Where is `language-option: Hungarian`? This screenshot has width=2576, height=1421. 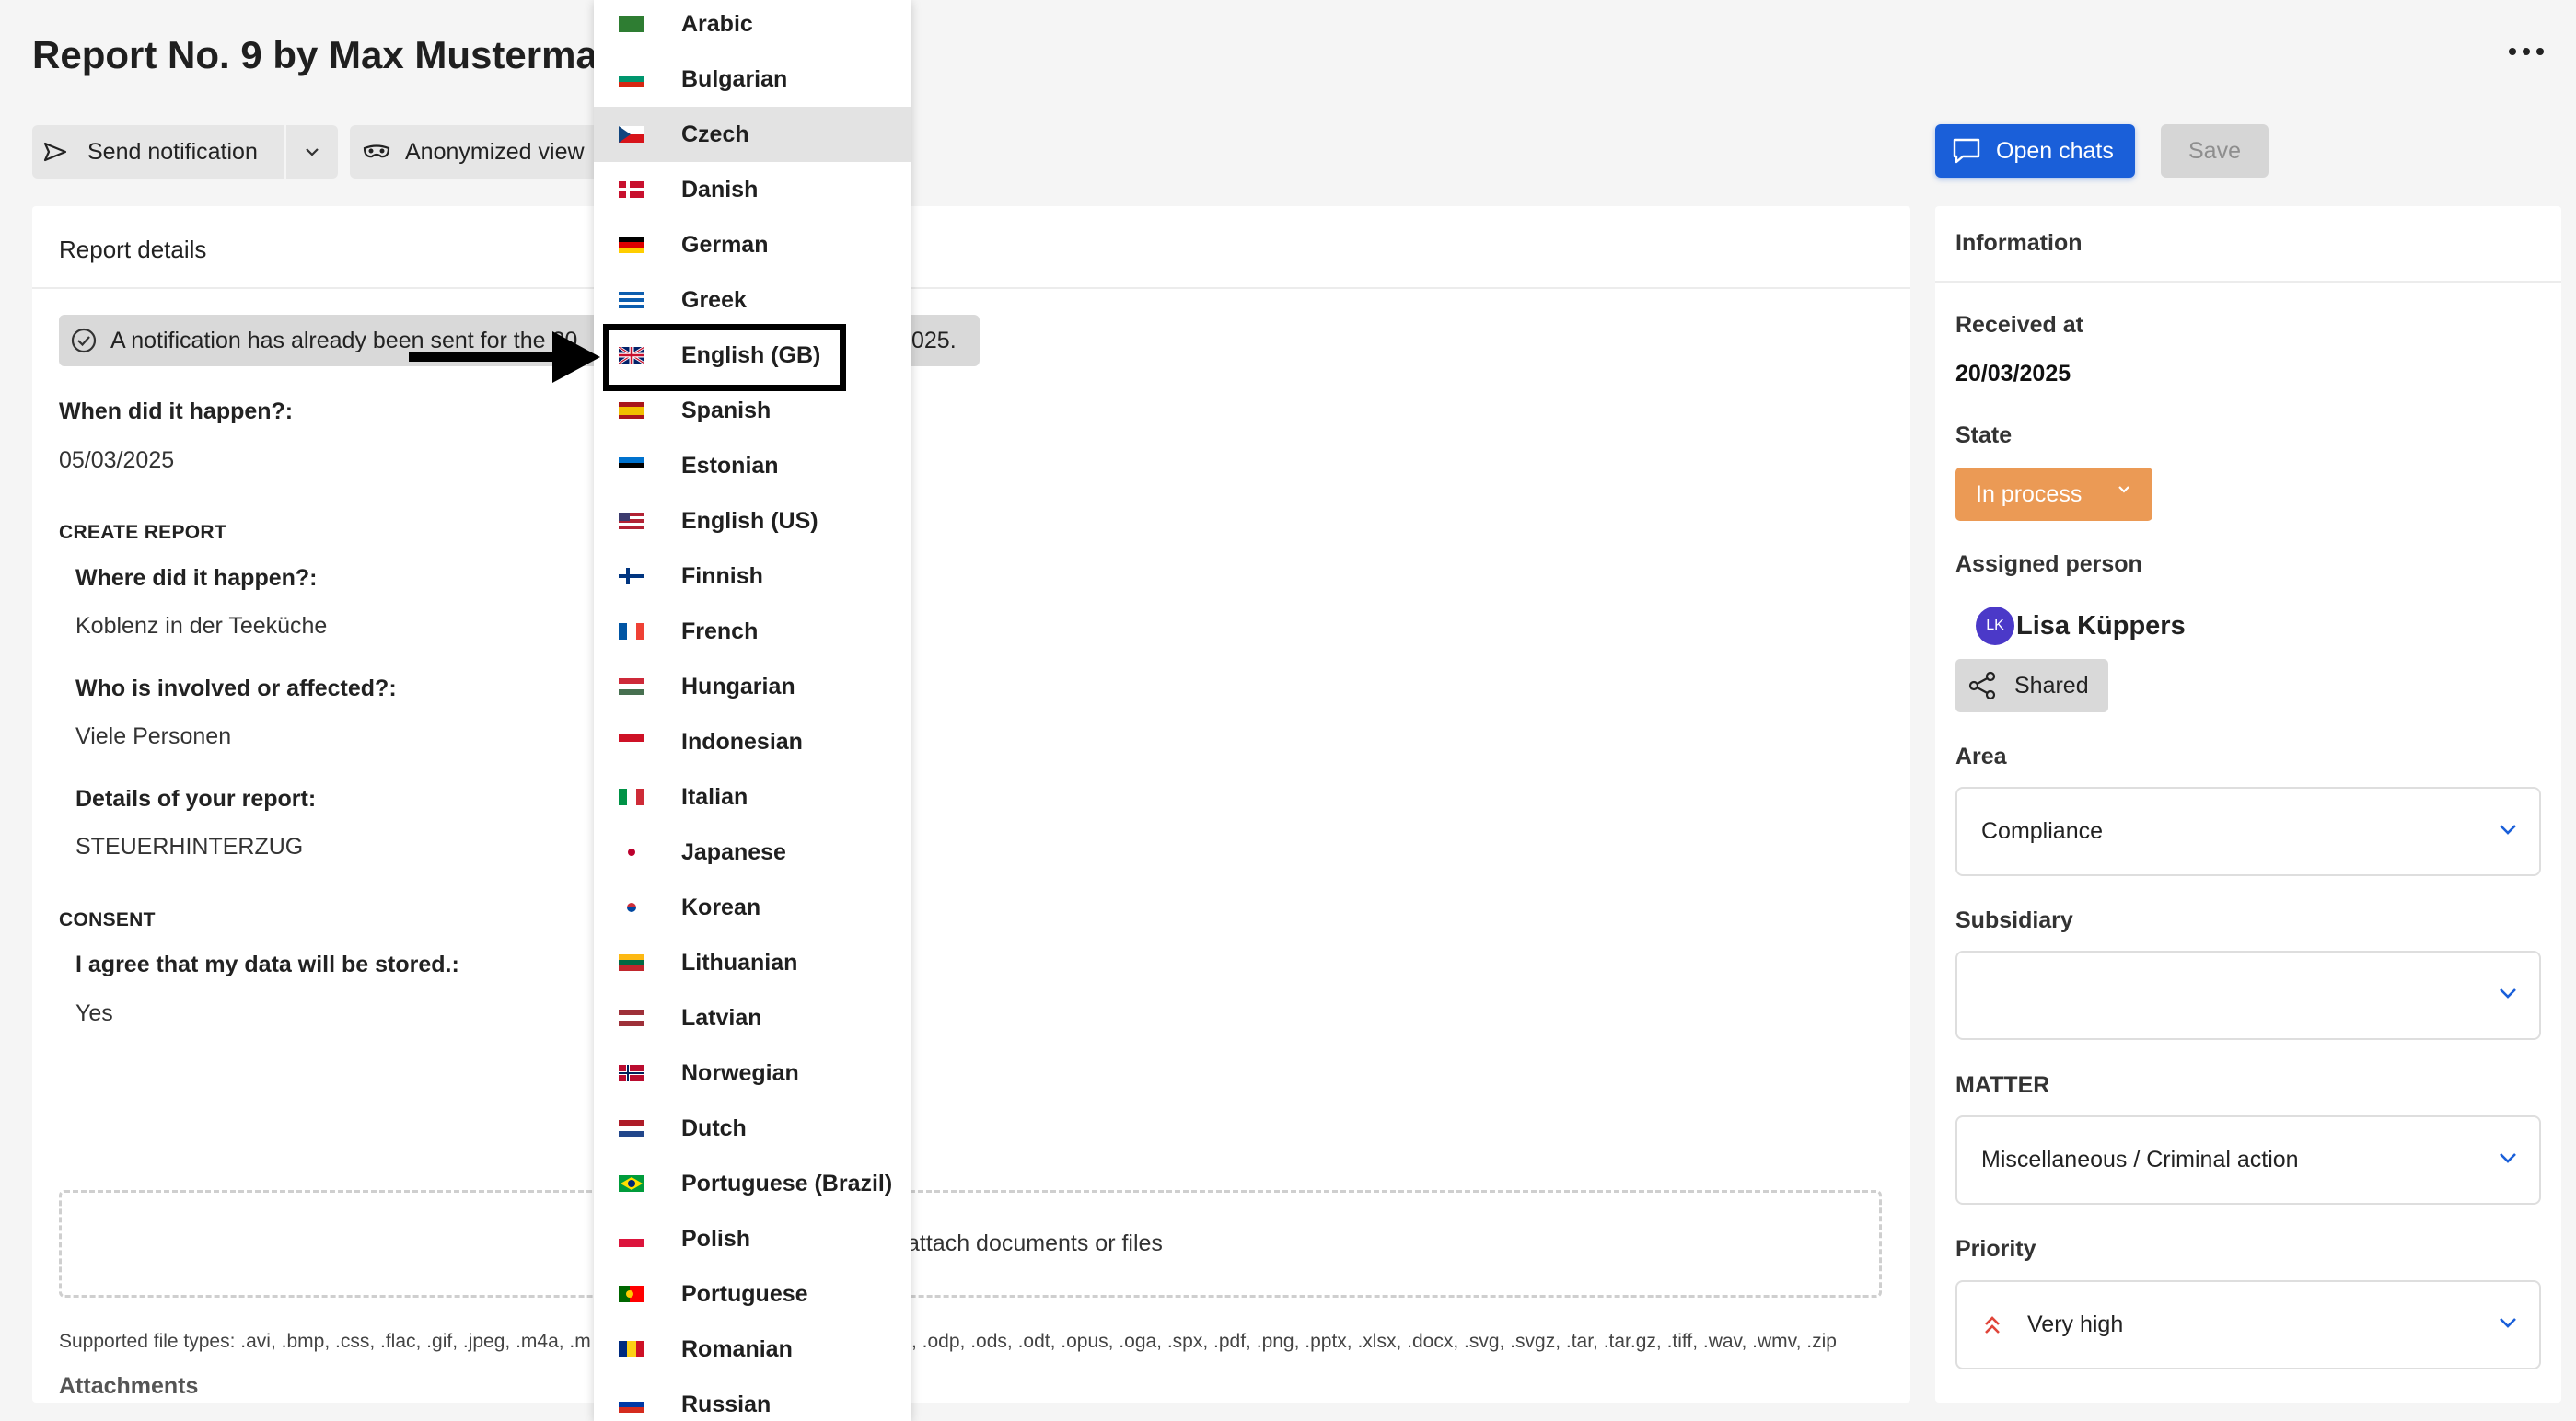 language-option: Hungarian is located at coordinates (752, 686).